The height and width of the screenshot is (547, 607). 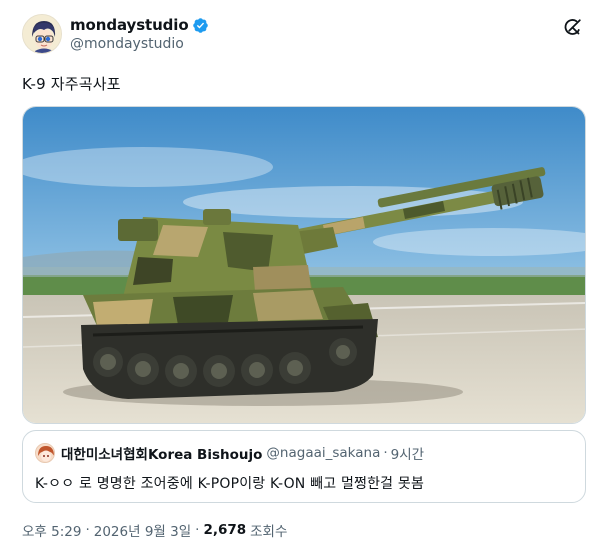 What do you see at coordinates (230, 484) in the screenshot?
I see `quote-text: K-ㅇㅇ 로 명명한 조어중에 K-POP이랑 K-ON 빼고 멀쩡한걸 못봄` at bounding box center [230, 484].